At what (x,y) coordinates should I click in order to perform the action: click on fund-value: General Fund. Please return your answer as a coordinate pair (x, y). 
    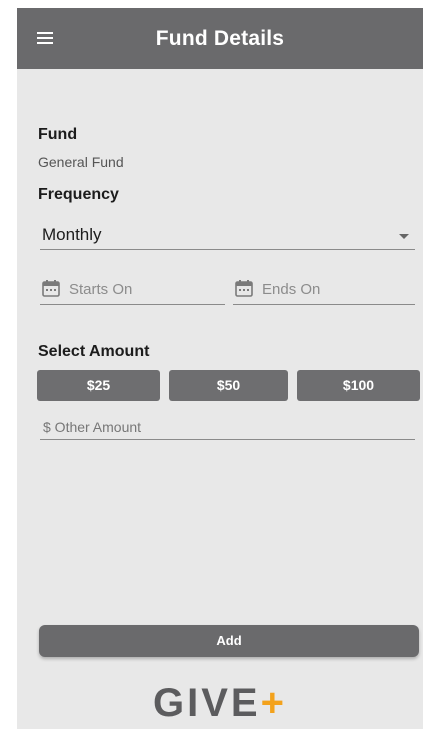
    Looking at the image, I should click on (81, 162).